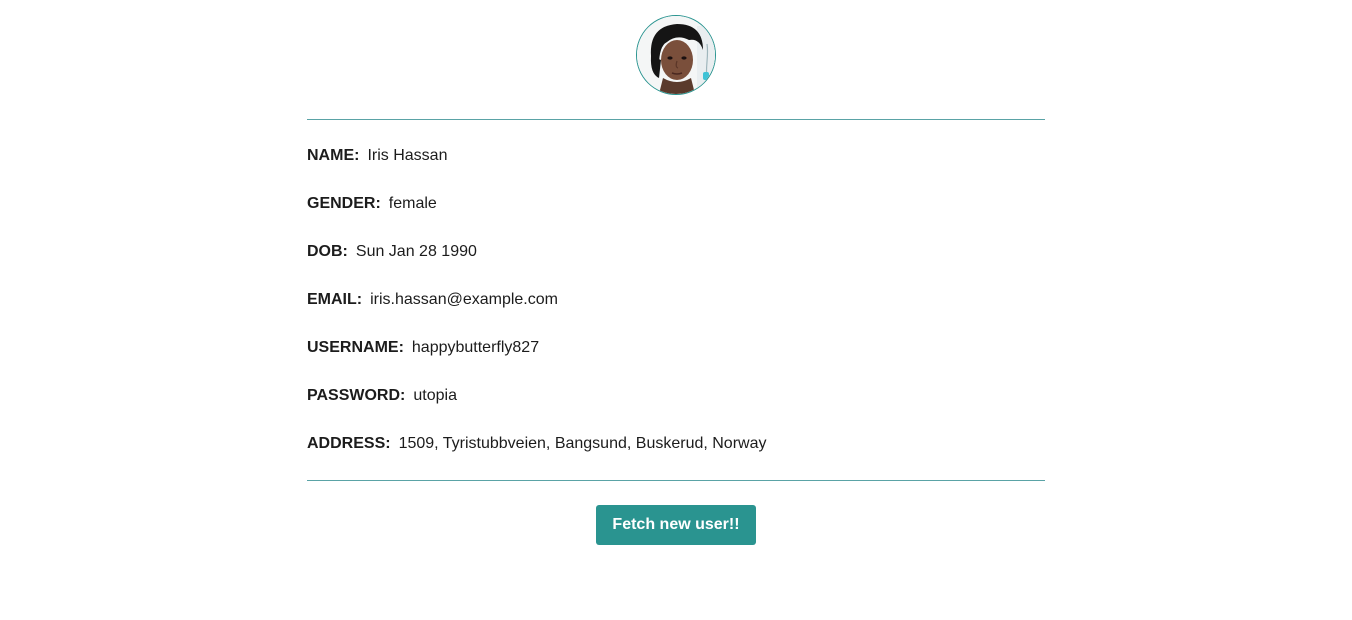 The width and height of the screenshot is (1352, 620). Describe the element at coordinates (412, 203) in the screenshot. I see `detail-value: female` at that location.